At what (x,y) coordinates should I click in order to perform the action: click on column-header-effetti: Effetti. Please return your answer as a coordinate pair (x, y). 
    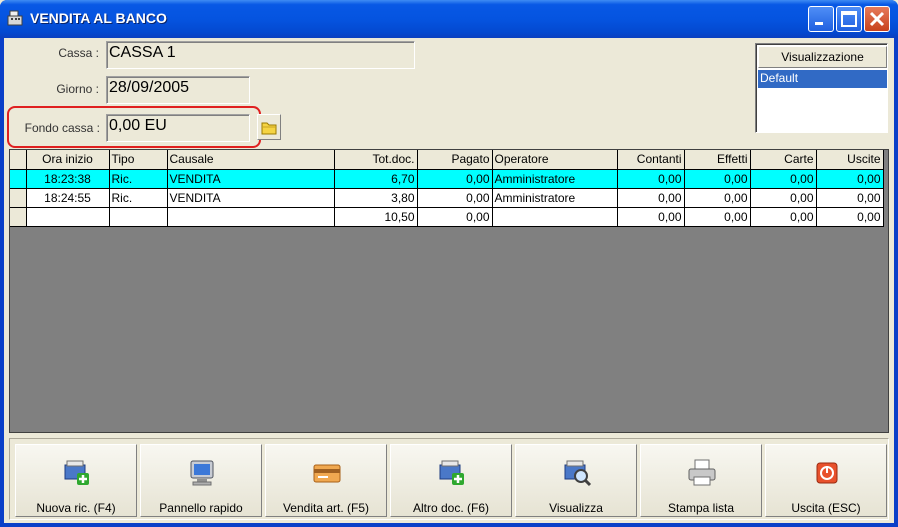
    Looking at the image, I should click on (717, 160).